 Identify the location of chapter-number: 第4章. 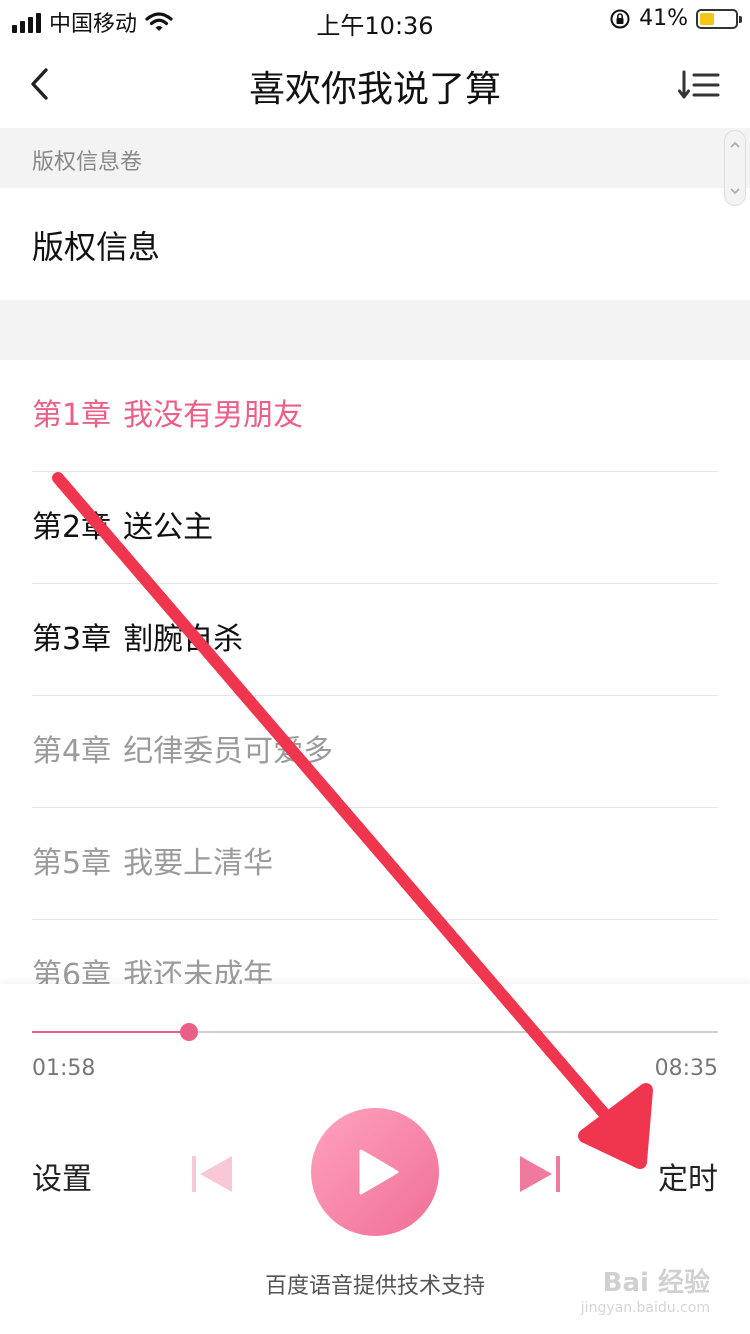
(72, 751).